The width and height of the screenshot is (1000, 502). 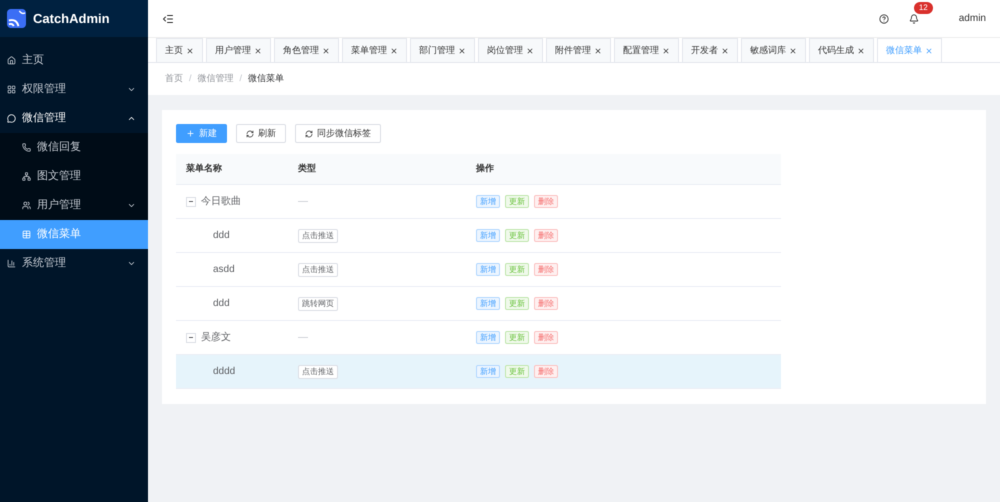 I want to click on users-icon, so click(x=26, y=205).